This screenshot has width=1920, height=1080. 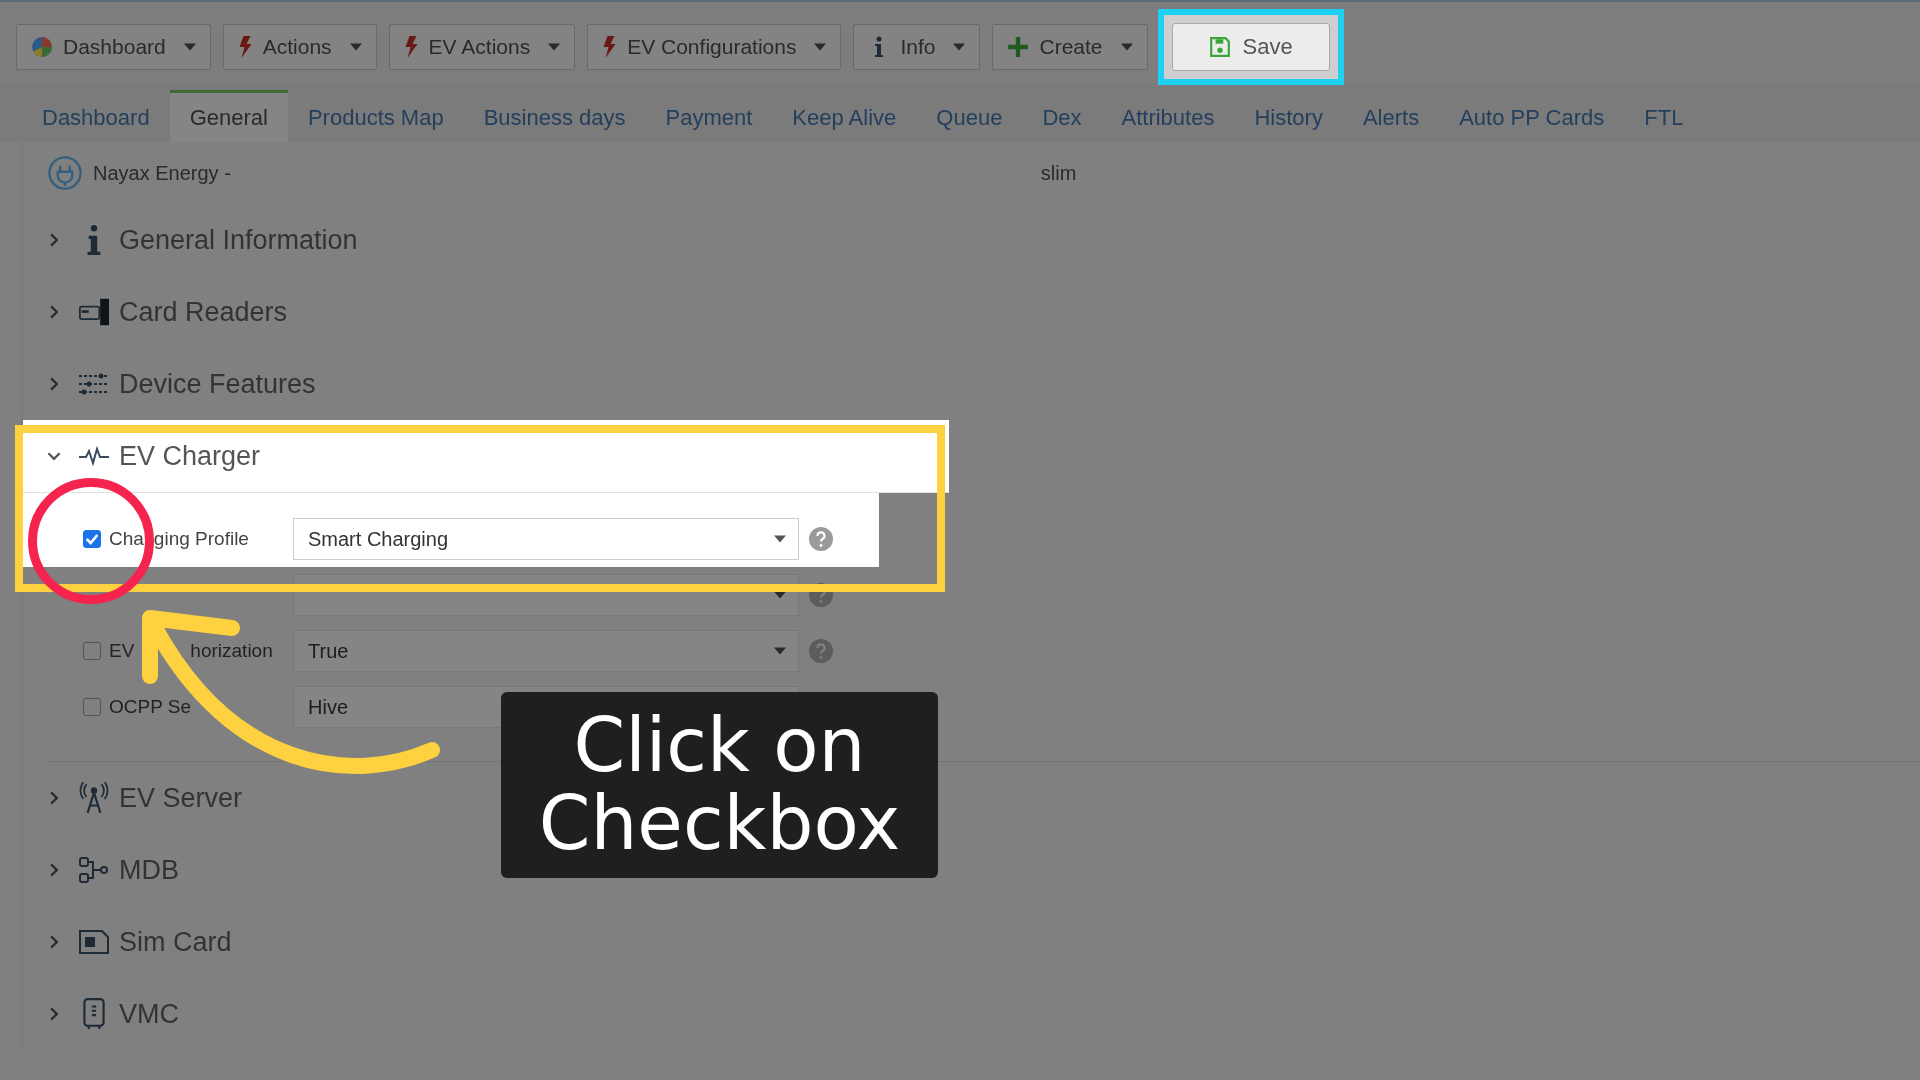 What do you see at coordinates (238, 240) in the screenshot?
I see `section-title: General Information` at bounding box center [238, 240].